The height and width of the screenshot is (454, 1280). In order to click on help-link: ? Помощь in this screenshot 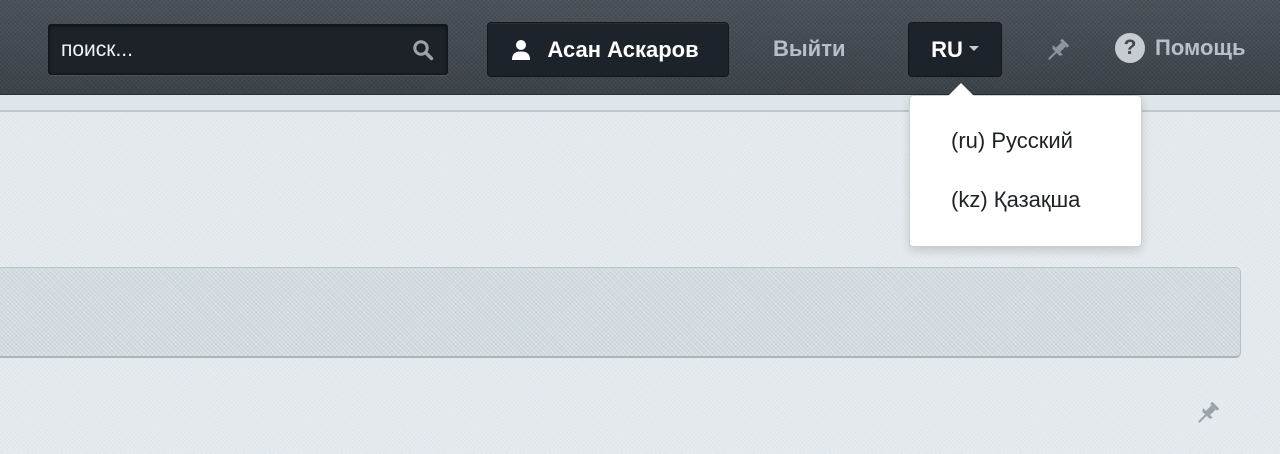, I will do `click(1180, 48)`.